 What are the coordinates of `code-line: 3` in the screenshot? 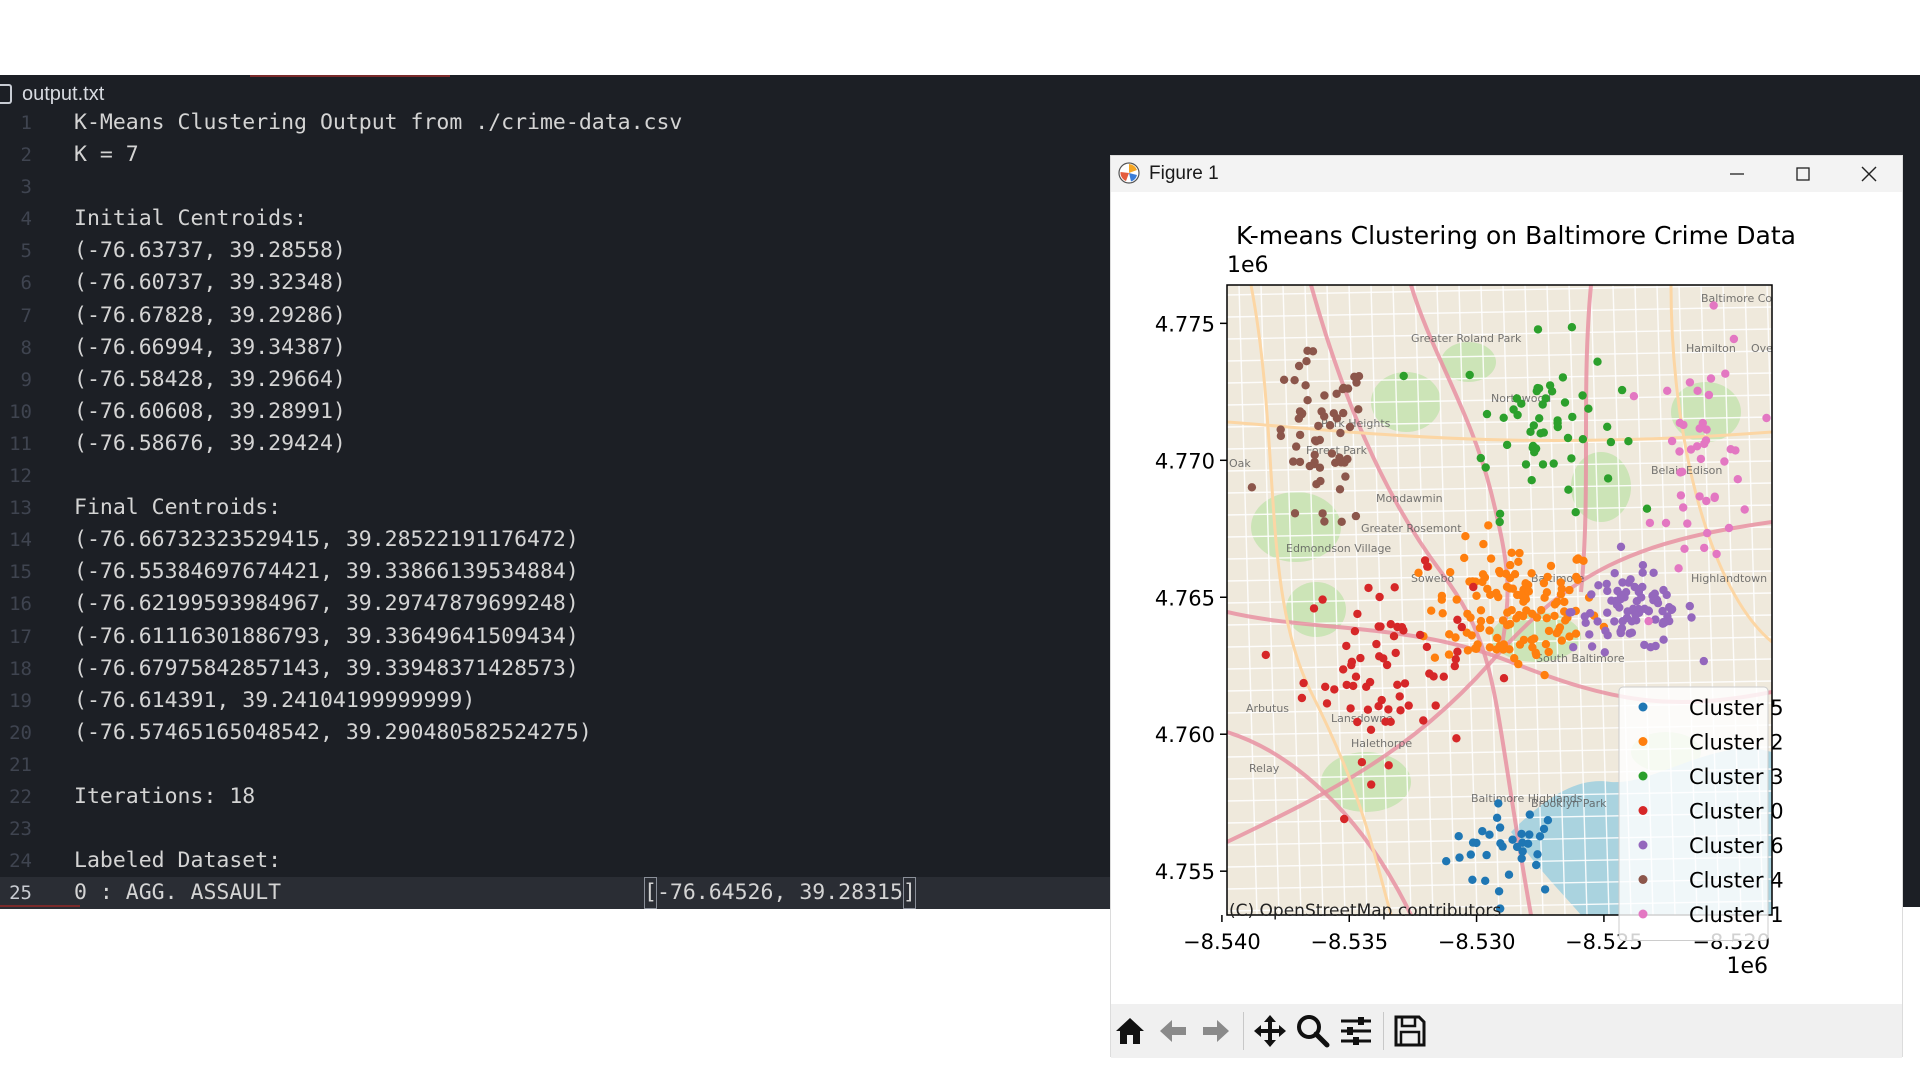 It's located at (555, 187).